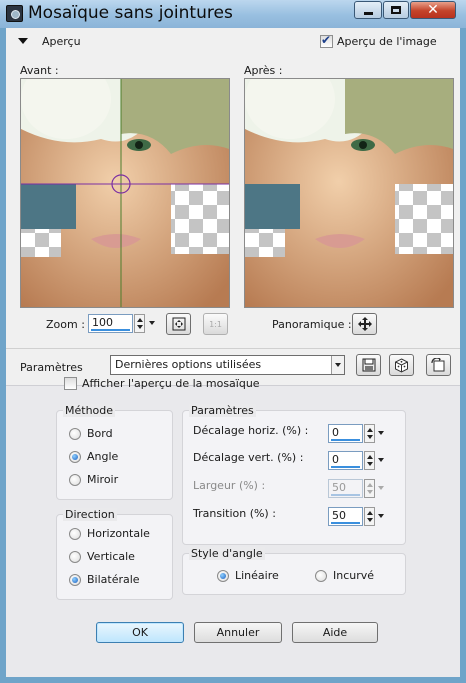 The image size is (466, 683). Describe the element at coordinates (130, 13) in the screenshot. I see `window-title: Mosaïque sans jointures` at that location.